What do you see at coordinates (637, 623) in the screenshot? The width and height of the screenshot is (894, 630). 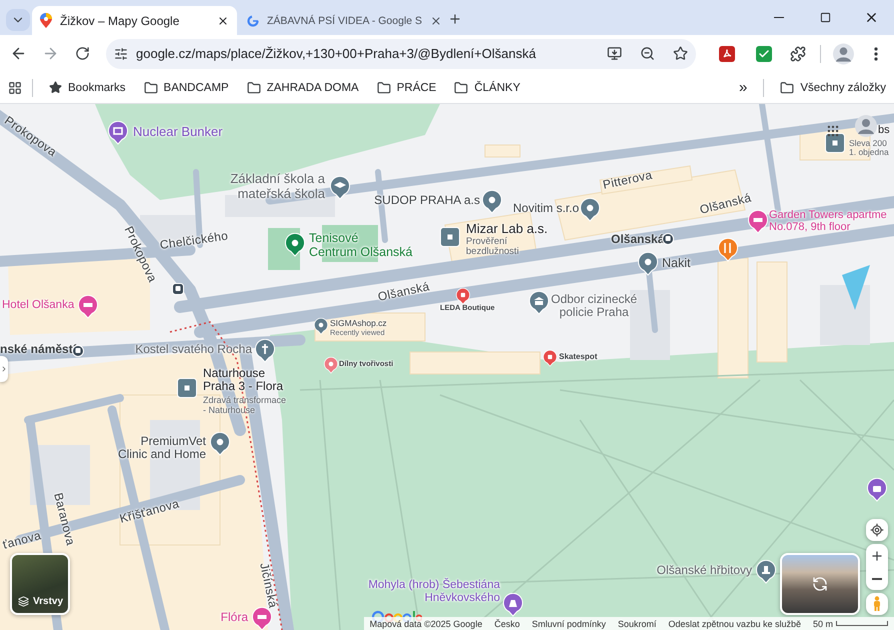 I see `footer-link: Soukromí` at bounding box center [637, 623].